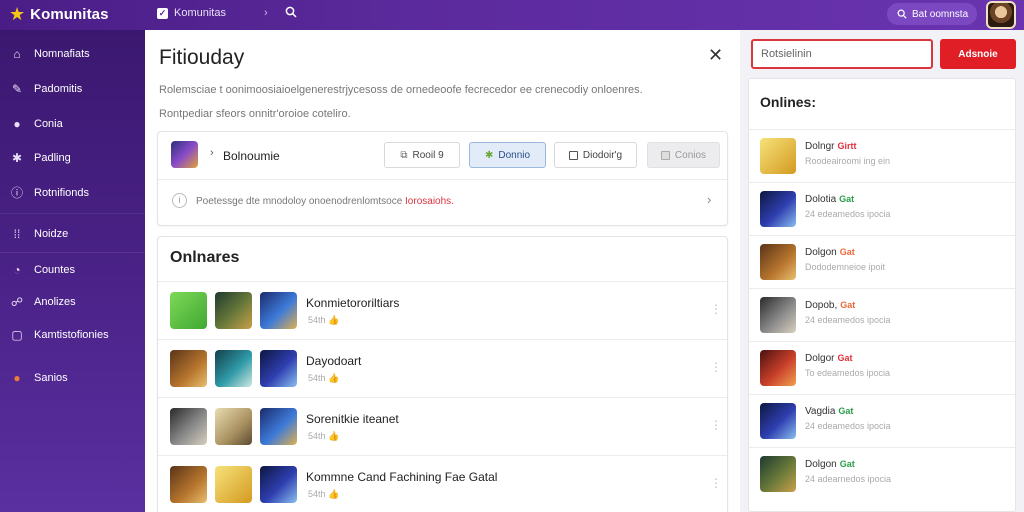 The width and height of the screenshot is (1024, 512). What do you see at coordinates (715, 55) in the screenshot?
I see `close-icon: ✕` at bounding box center [715, 55].